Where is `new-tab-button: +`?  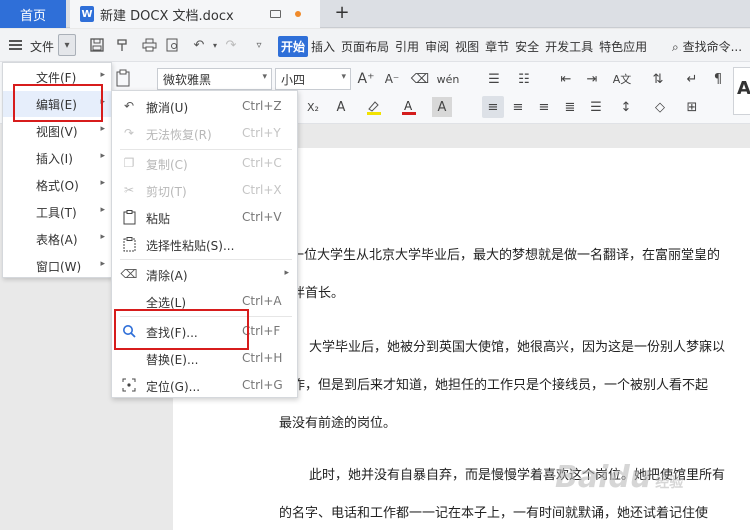 new-tab-button: + is located at coordinates (342, 12).